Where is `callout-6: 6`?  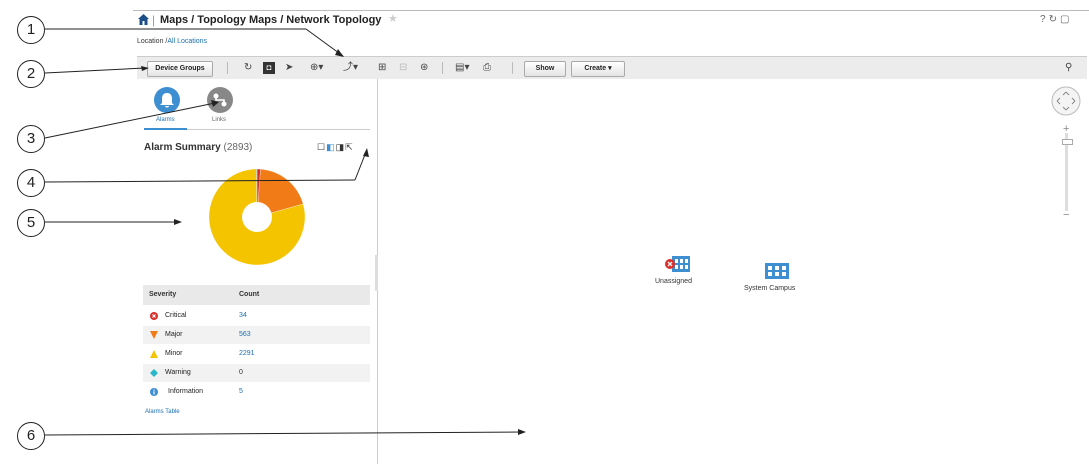
callout-6: 6 is located at coordinates (31, 436).